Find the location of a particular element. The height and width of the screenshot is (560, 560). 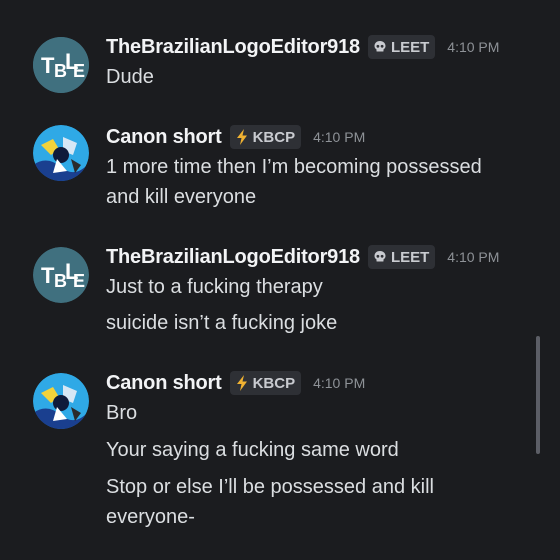

message-text: Just to a fucking therapy is located at coordinates (214, 287).